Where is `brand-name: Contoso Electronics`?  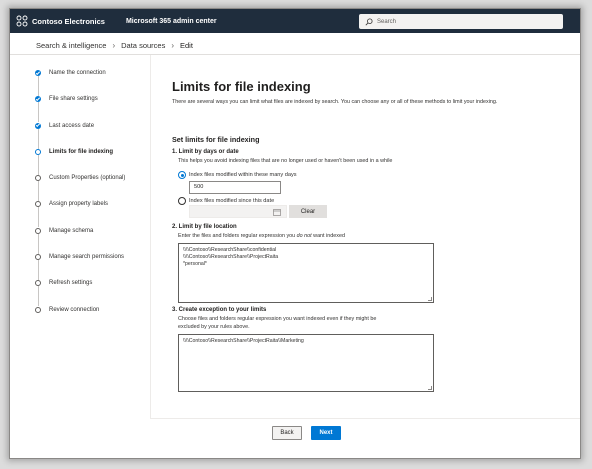 brand-name: Contoso Electronics is located at coordinates (68, 21).